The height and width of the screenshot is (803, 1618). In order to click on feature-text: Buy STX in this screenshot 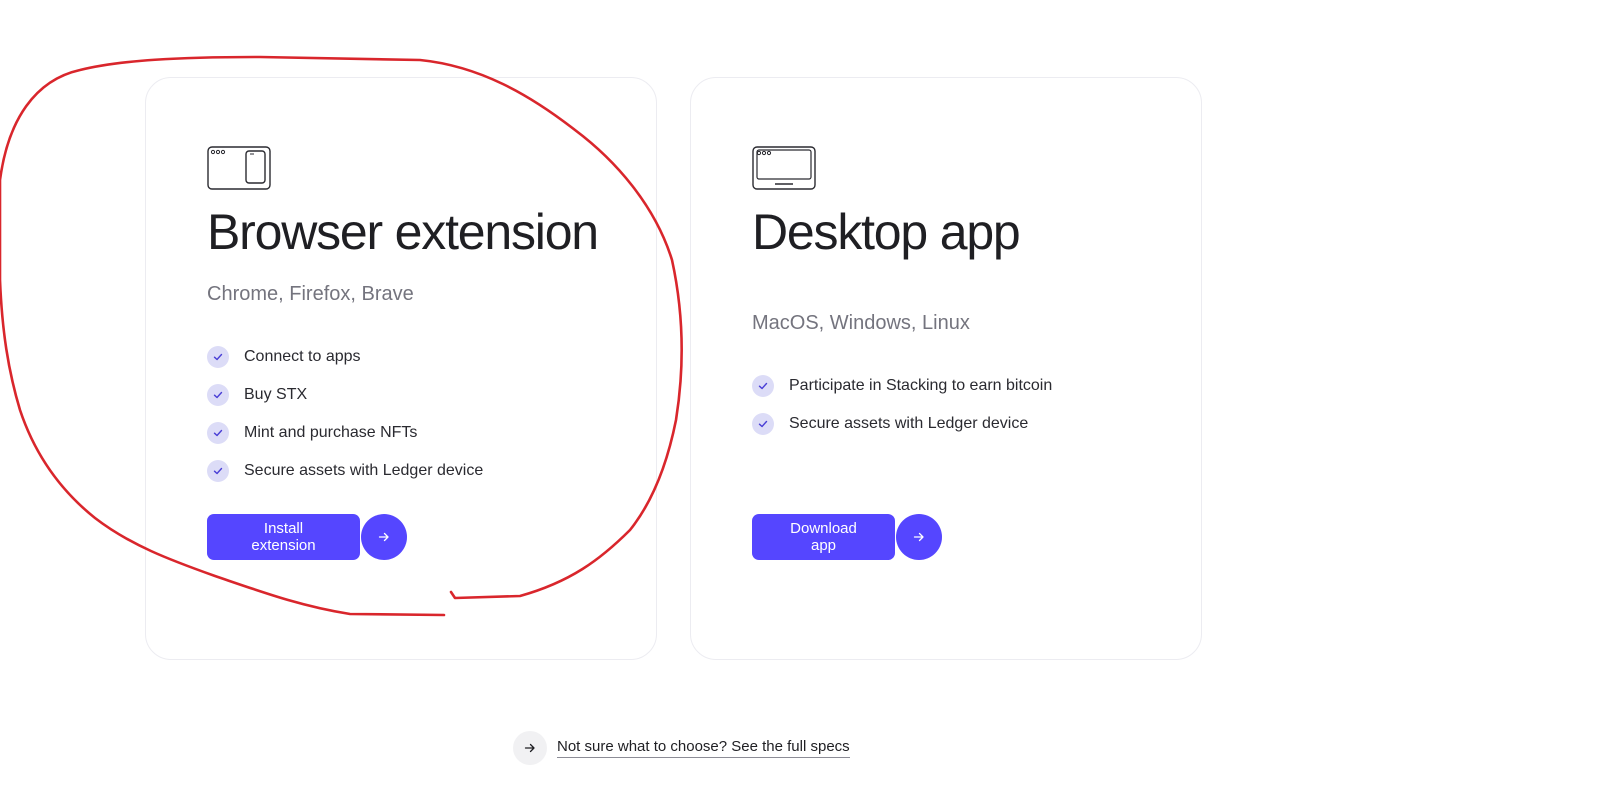, I will do `click(276, 394)`.